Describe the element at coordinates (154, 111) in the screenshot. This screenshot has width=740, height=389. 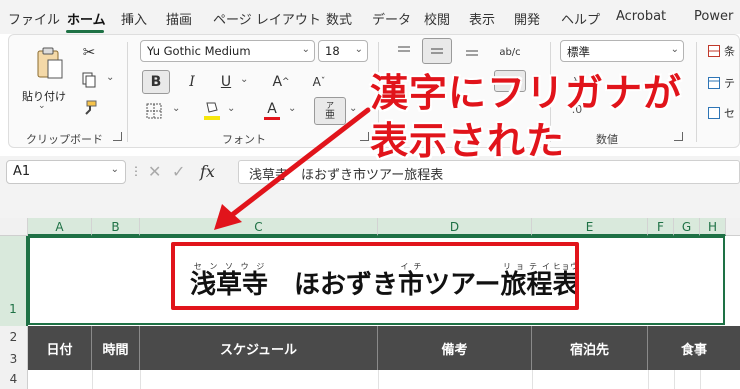
I see `borders-icon` at that location.